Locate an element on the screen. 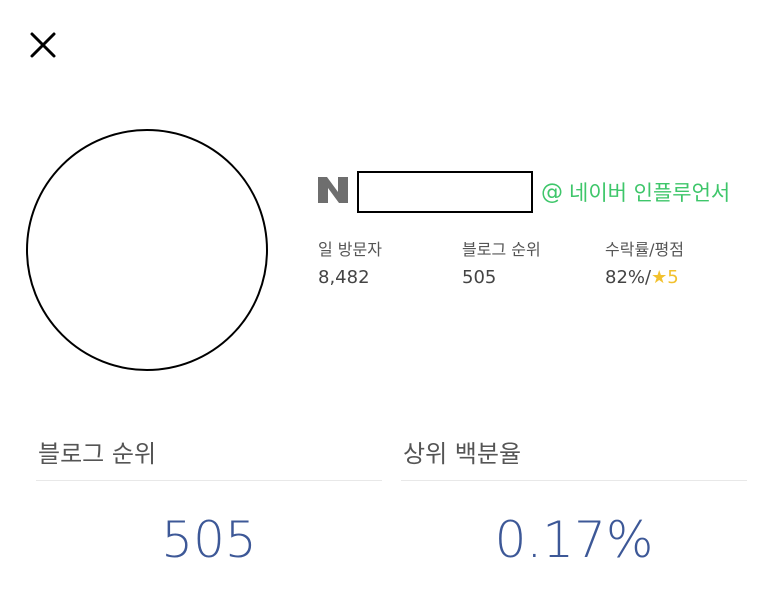 The height and width of the screenshot is (592, 784). stat-label: 수락률/평점 is located at coordinates (644, 249).